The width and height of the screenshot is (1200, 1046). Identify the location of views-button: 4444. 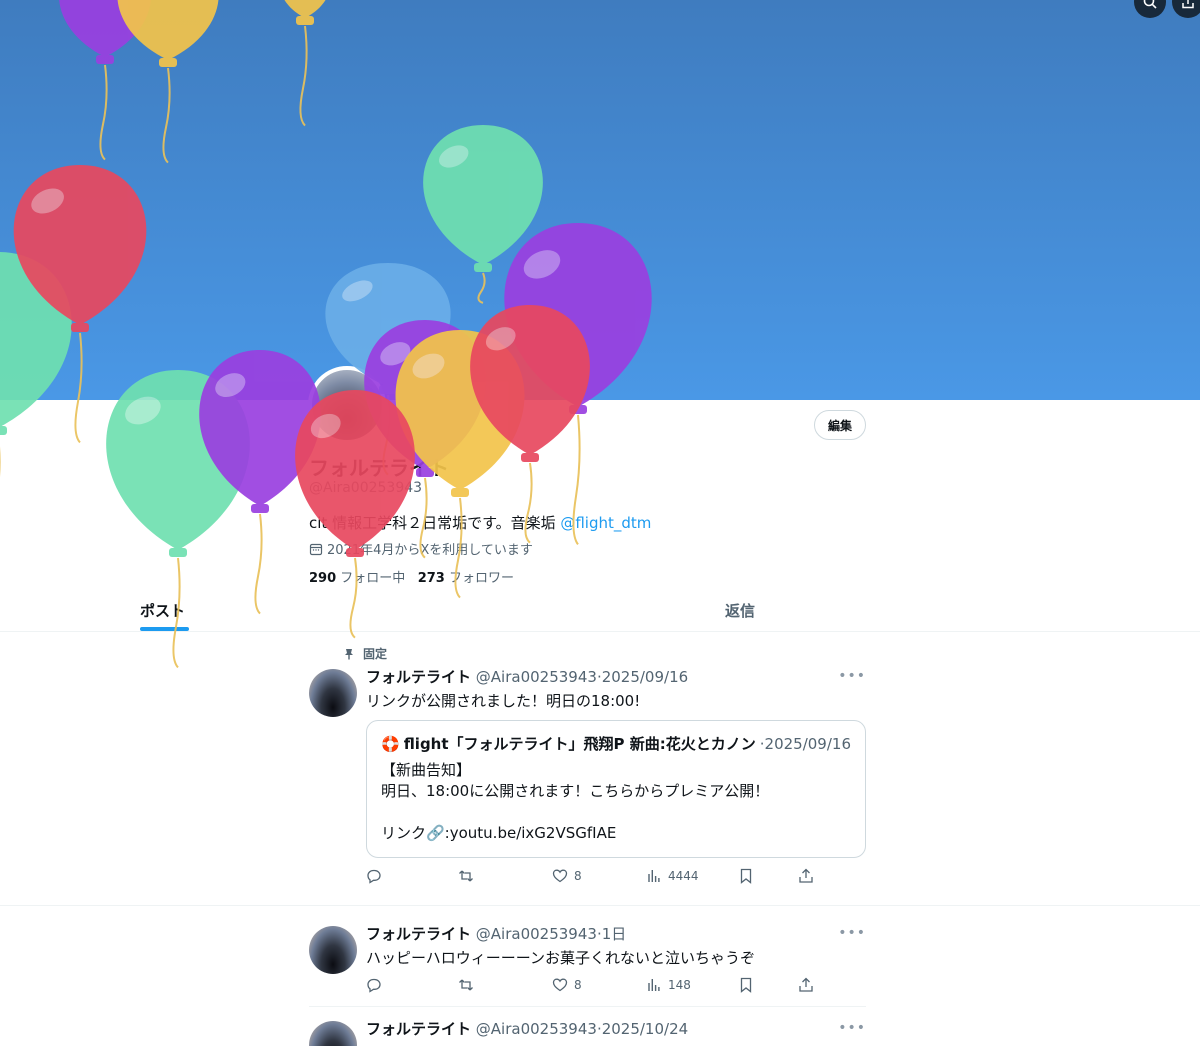
(672, 876).